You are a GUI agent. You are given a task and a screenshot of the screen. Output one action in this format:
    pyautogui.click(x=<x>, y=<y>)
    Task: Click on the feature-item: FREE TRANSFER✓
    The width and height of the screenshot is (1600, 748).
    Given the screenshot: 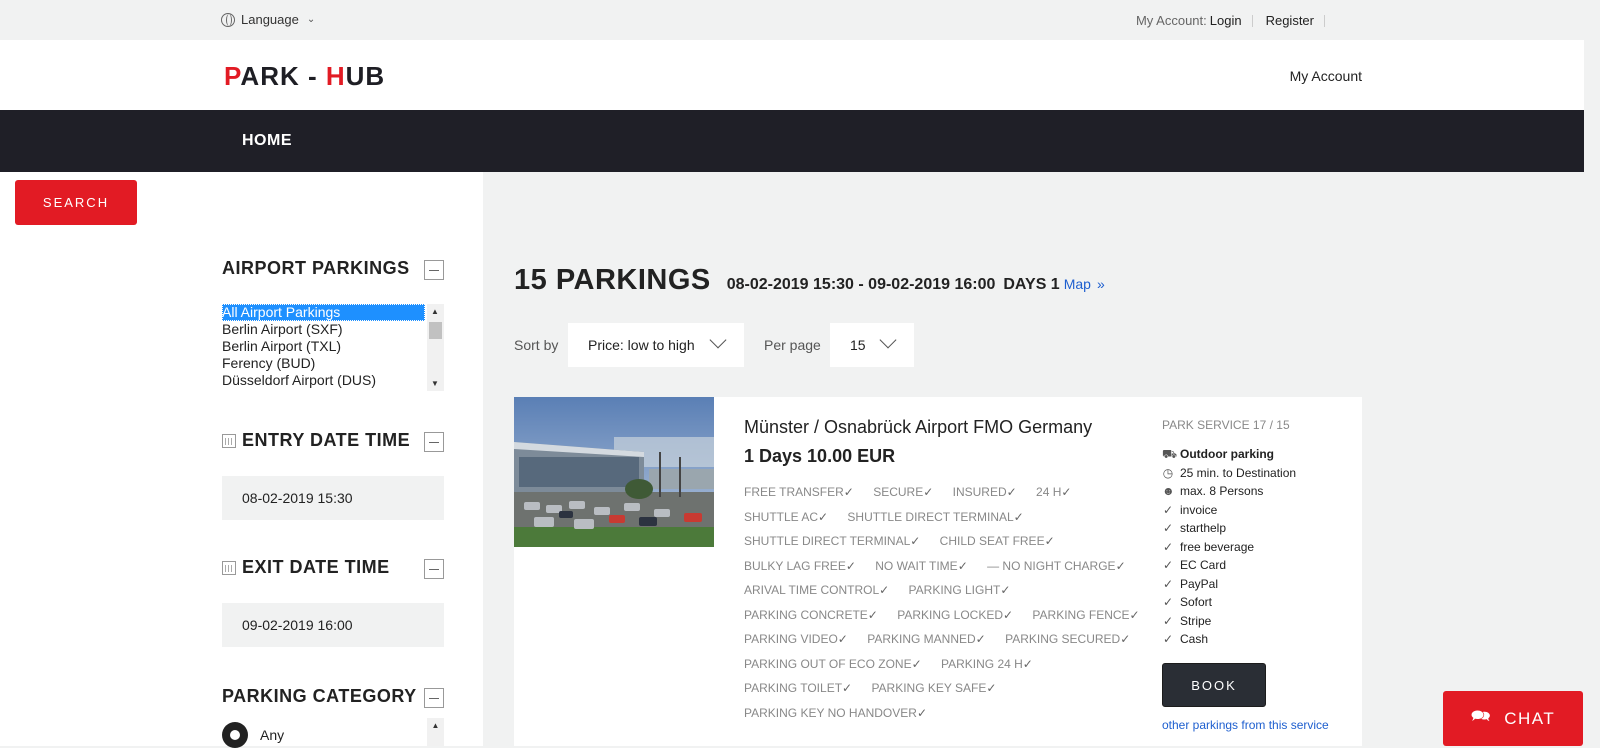 What is the action you would take?
    pyautogui.click(x=799, y=492)
    